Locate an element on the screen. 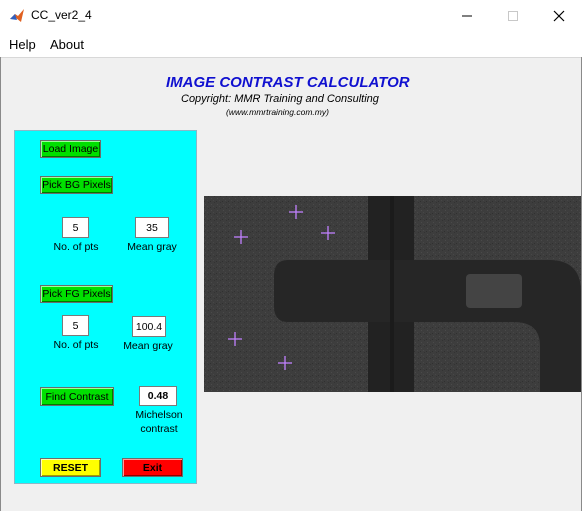 Image resolution: width=582 pixels, height=511 pixels. pick-fg-pixels-button: Pick FG Pixels is located at coordinates (76, 294).